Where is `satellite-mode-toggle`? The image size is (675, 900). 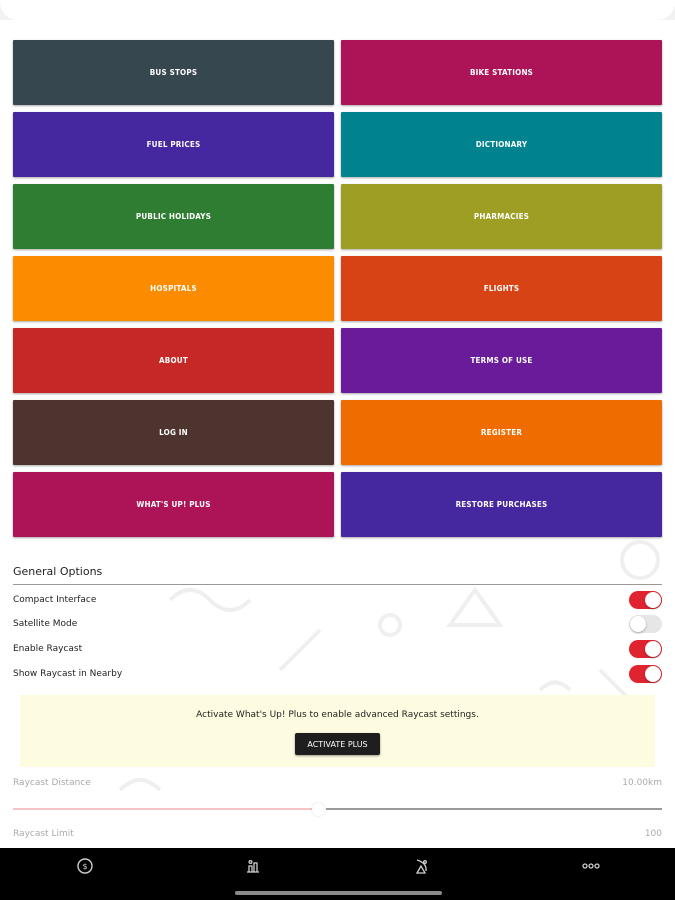 satellite-mode-toggle is located at coordinates (645, 624).